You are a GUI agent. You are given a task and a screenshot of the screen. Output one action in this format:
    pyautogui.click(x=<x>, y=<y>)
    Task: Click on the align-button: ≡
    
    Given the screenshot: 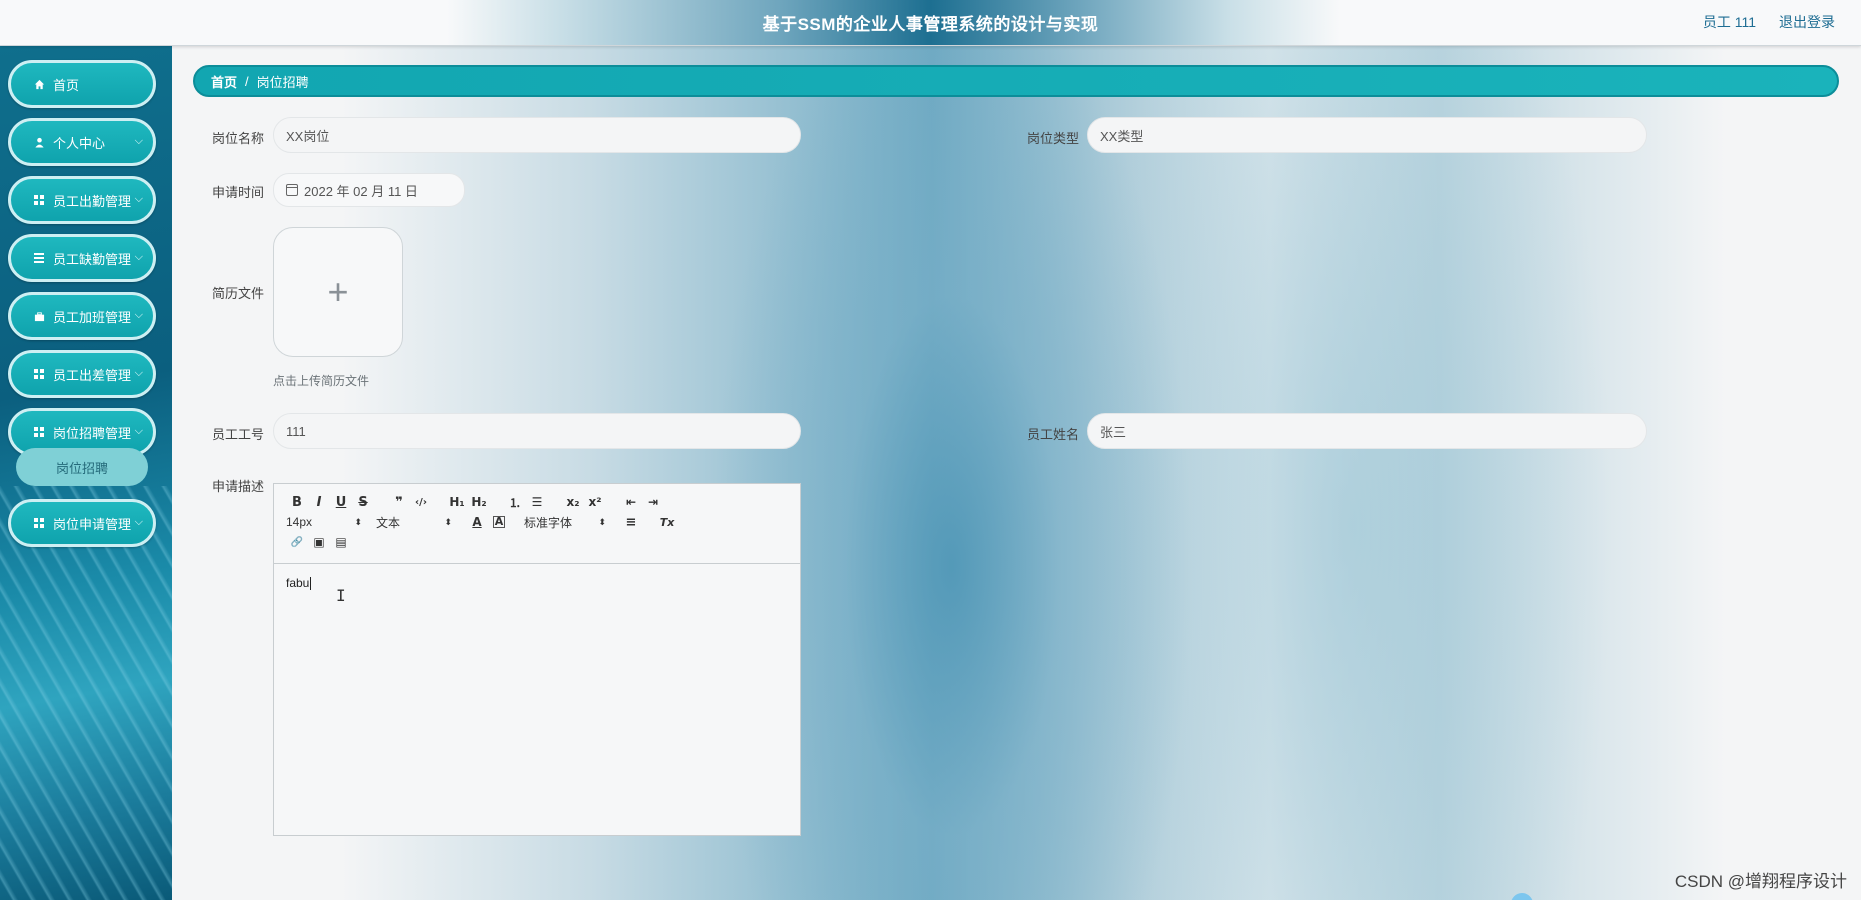 What is the action you would take?
    pyautogui.click(x=631, y=522)
    